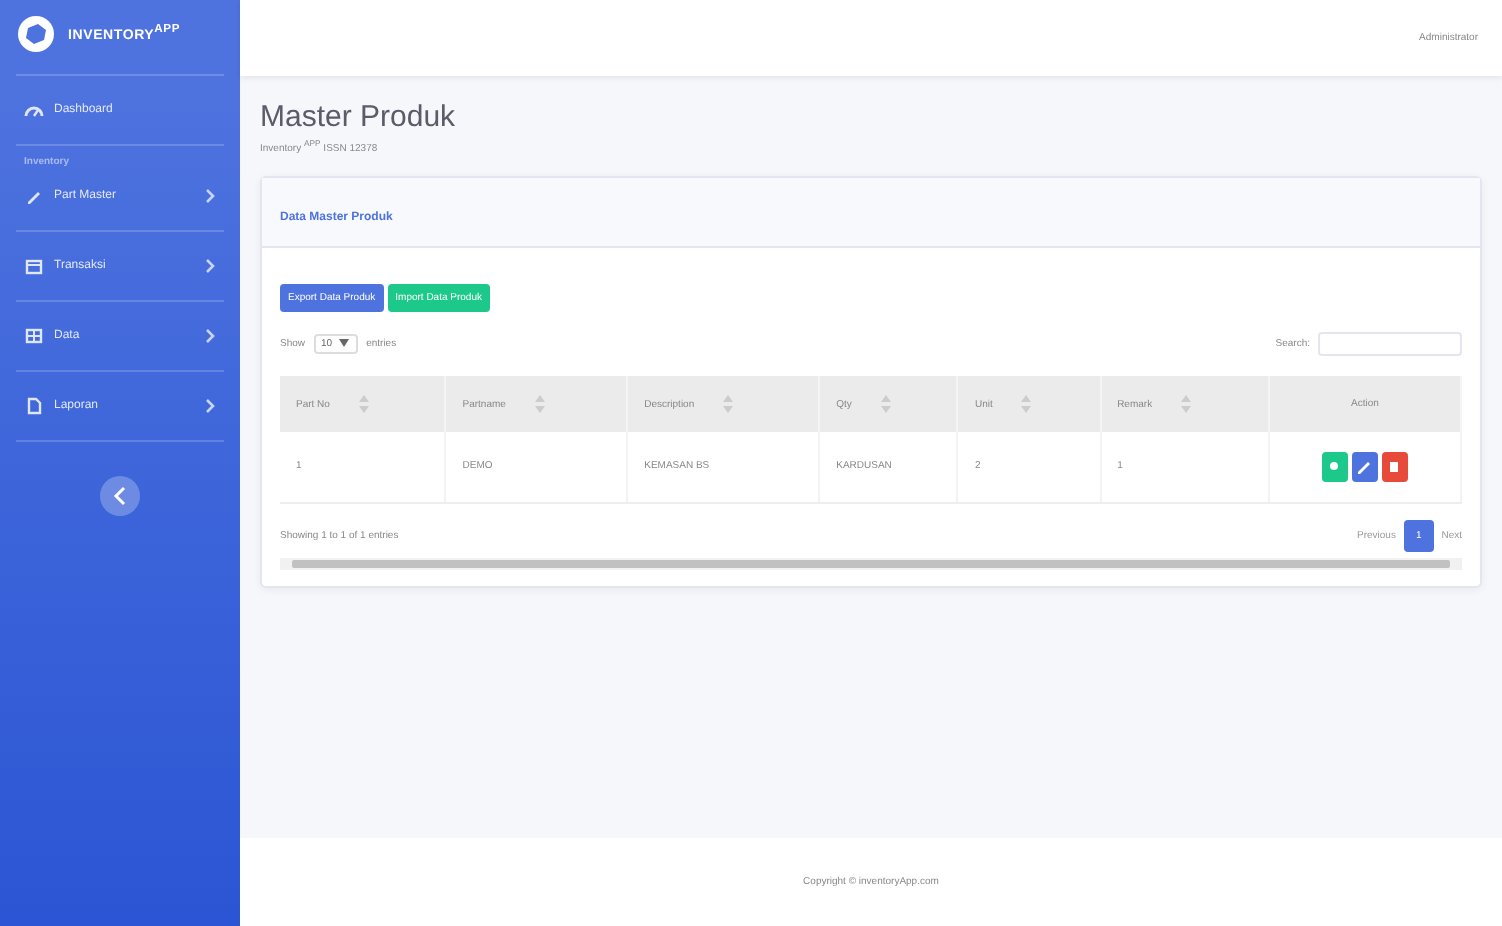  I want to click on delete-button, so click(1394, 466).